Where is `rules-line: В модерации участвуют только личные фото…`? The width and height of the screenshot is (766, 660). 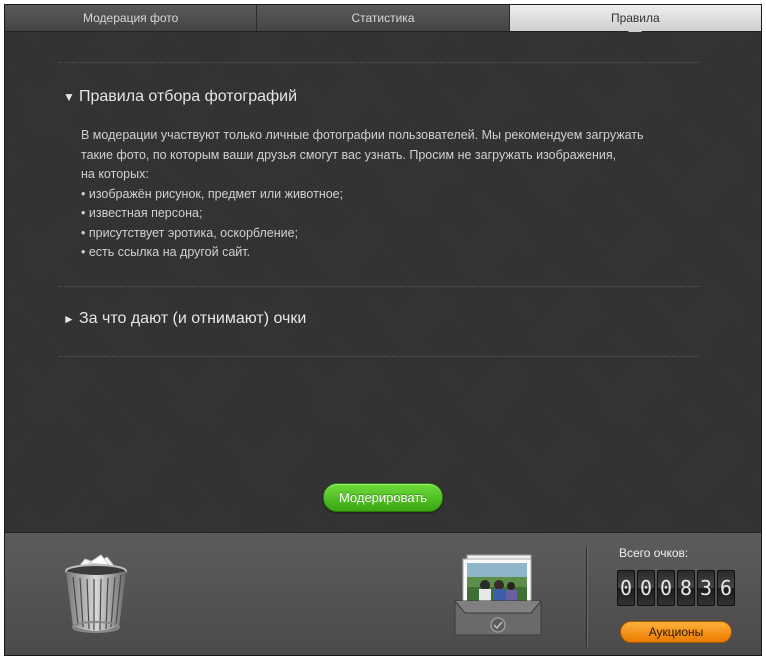 rules-line: В модерации участвуют только личные фото… is located at coordinates (362, 135).